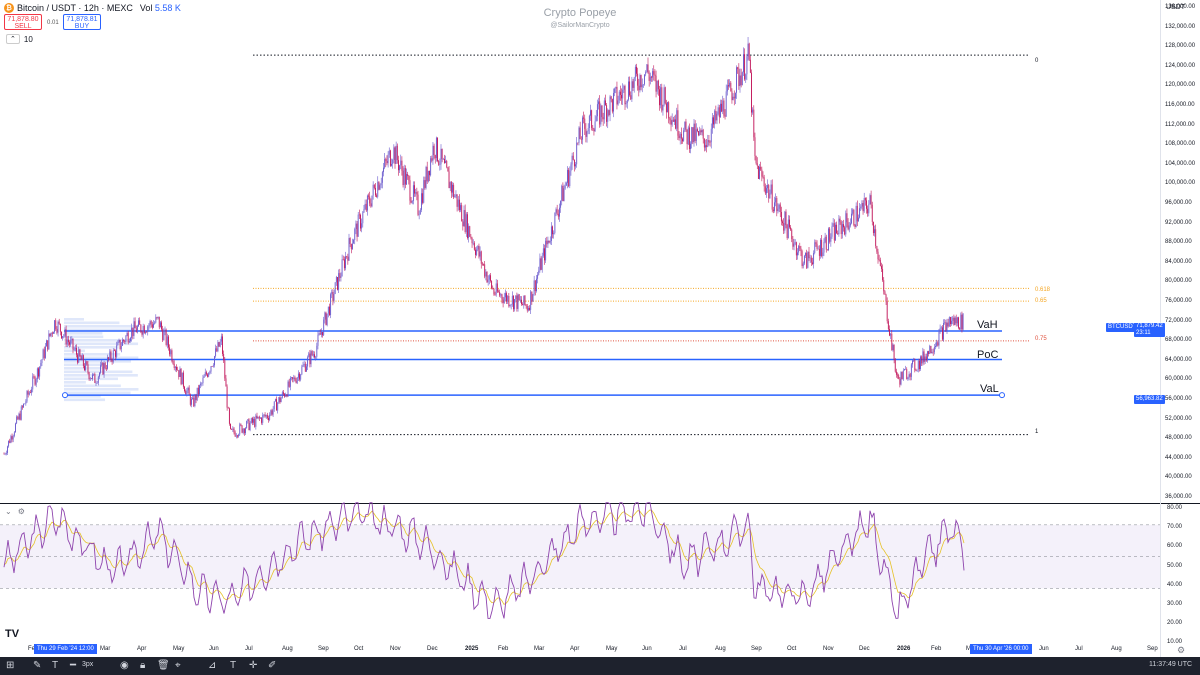 The image size is (1200, 675). What do you see at coordinates (163, 665) in the screenshot?
I see `trash-icon: 🗑︎` at bounding box center [163, 665].